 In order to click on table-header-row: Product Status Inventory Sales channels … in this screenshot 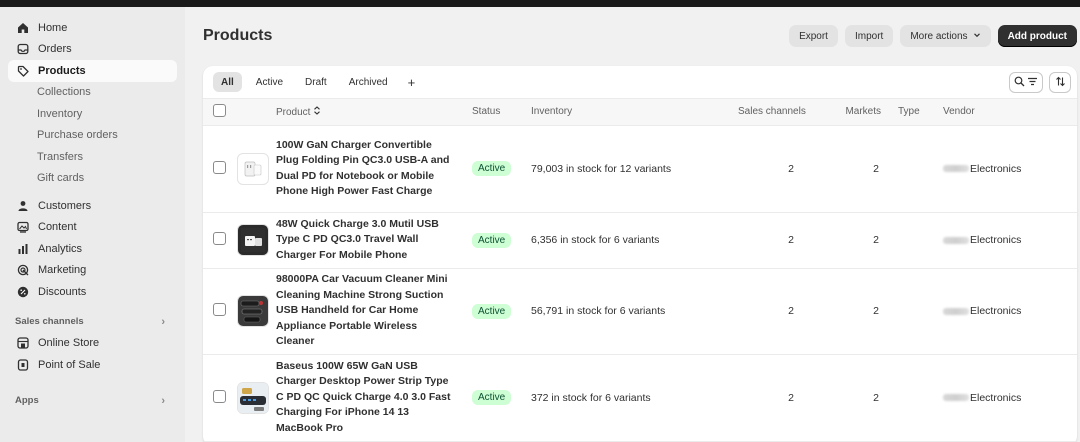, I will do `click(640, 112)`.